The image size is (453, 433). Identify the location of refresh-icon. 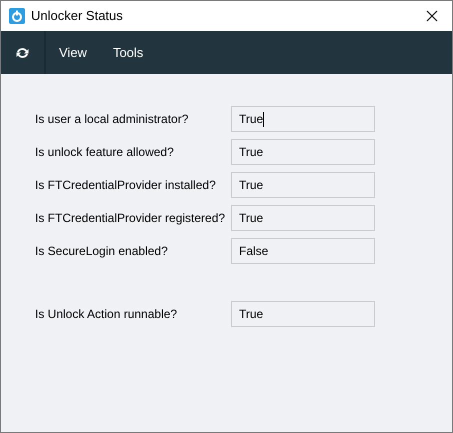
(22, 53).